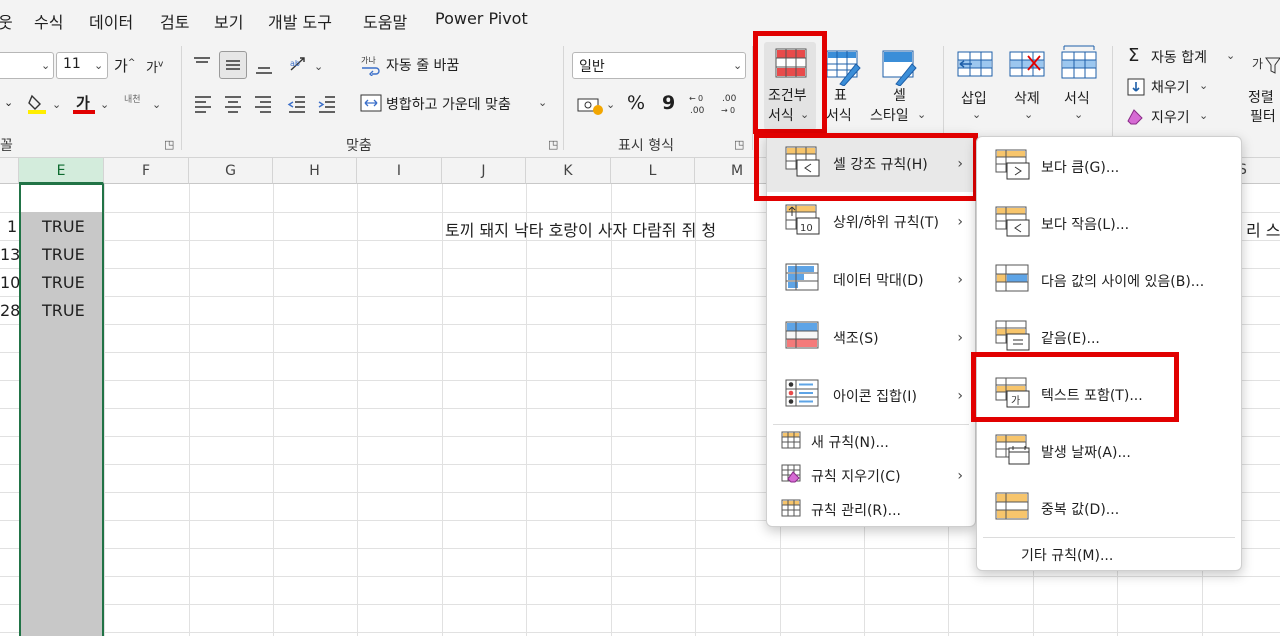 This screenshot has height=636, width=1280. I want to click on comma-button: 9, so click(668, 103).